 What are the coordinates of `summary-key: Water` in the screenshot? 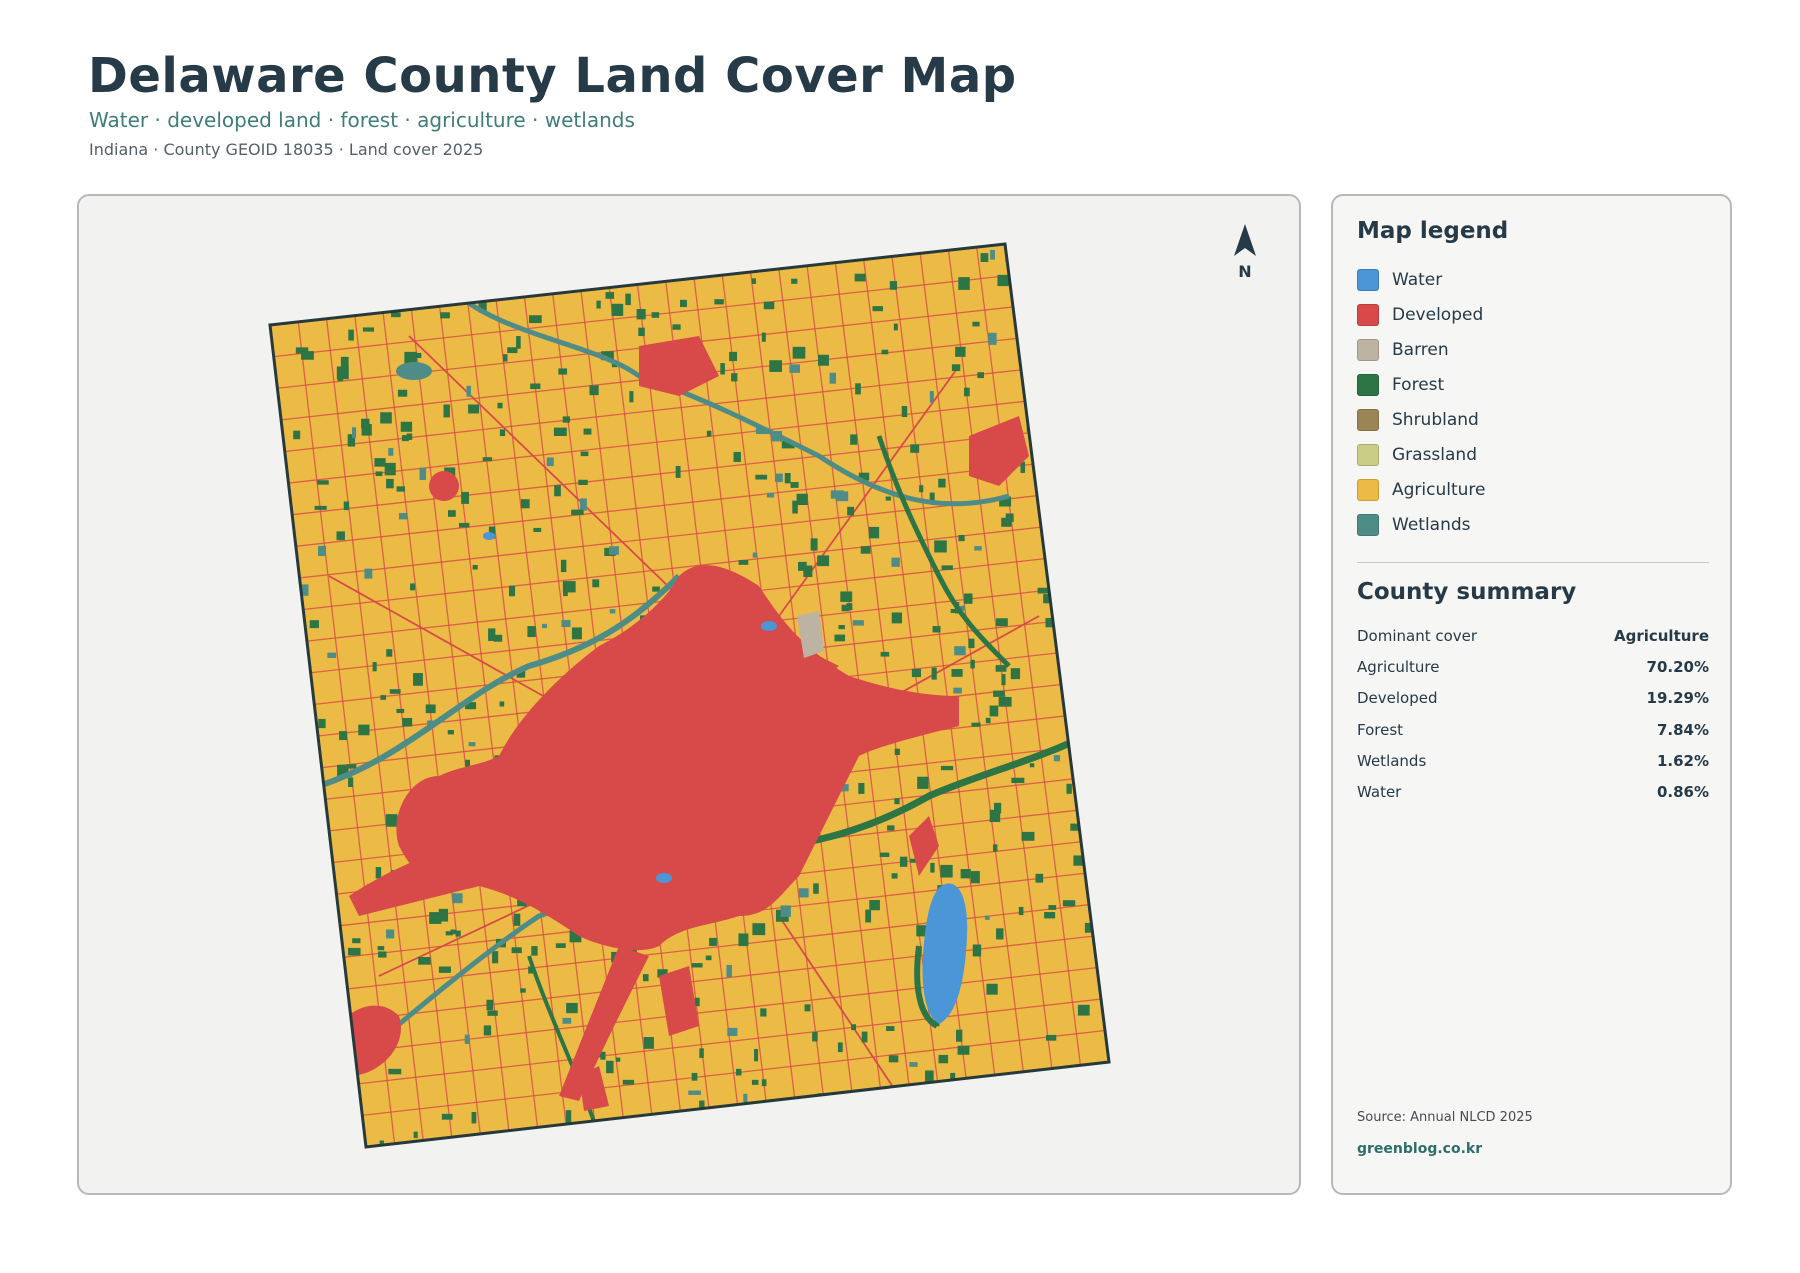 It's located at (1379, 792).